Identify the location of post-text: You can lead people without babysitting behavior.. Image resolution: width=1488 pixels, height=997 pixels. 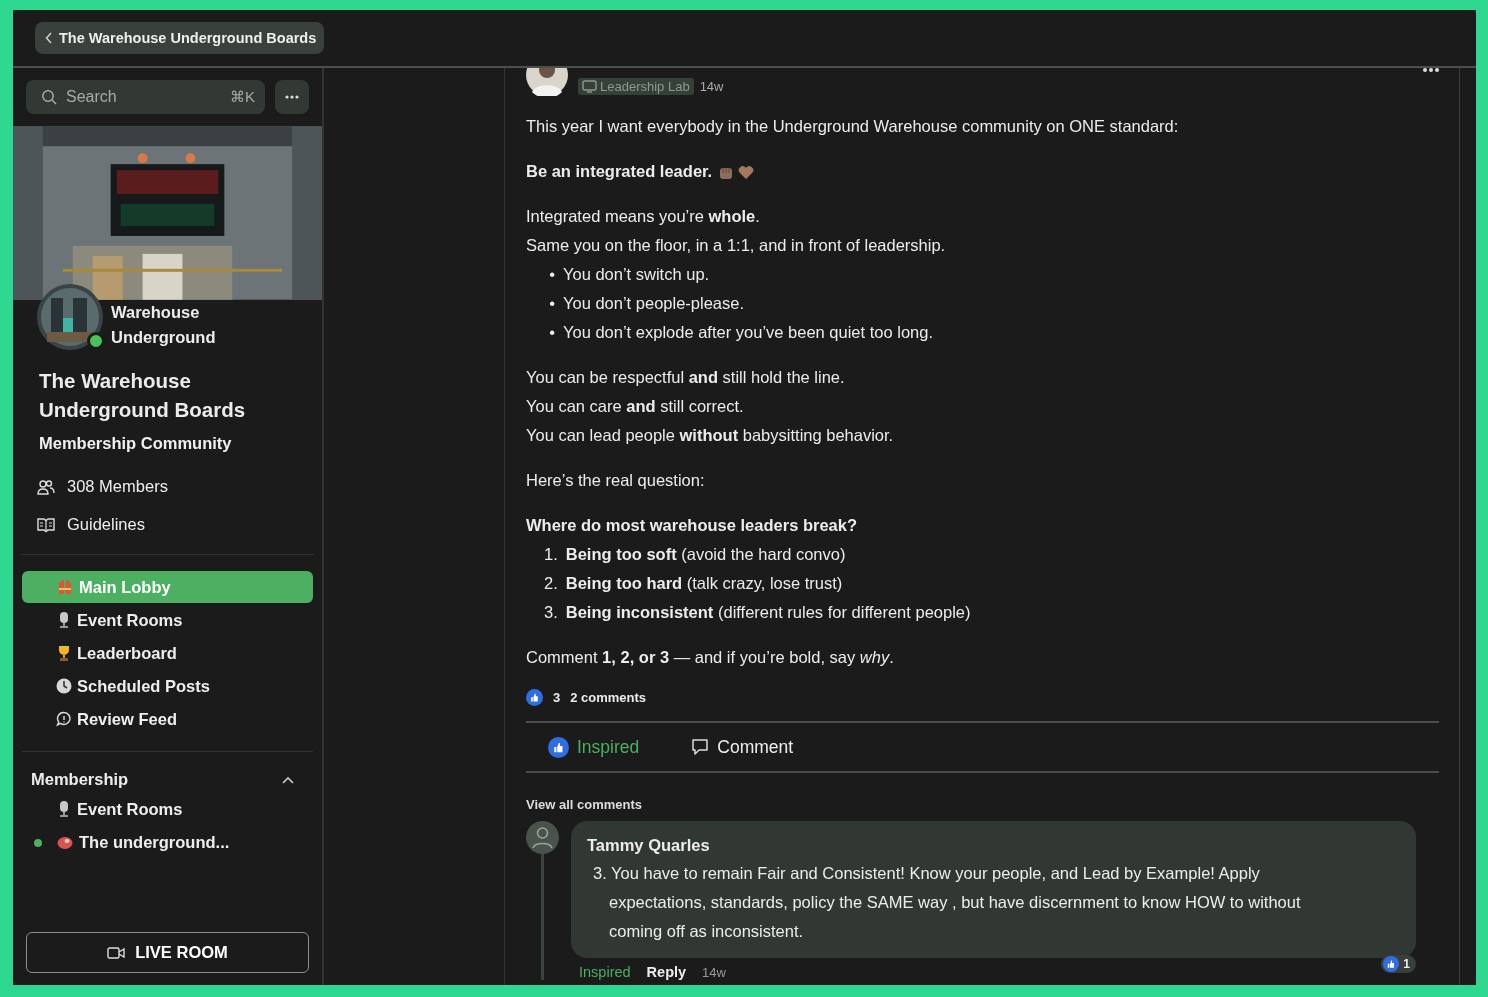
(710, 435).